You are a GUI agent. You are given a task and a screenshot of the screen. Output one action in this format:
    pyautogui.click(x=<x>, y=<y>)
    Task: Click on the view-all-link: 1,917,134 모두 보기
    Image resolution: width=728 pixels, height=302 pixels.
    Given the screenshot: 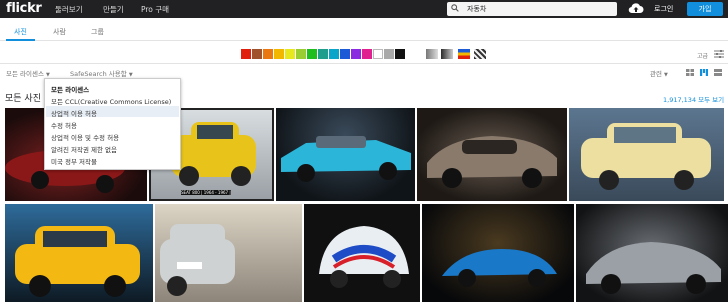 What is the action you would take?
    pyautogui.click(x=693, y=99)
    